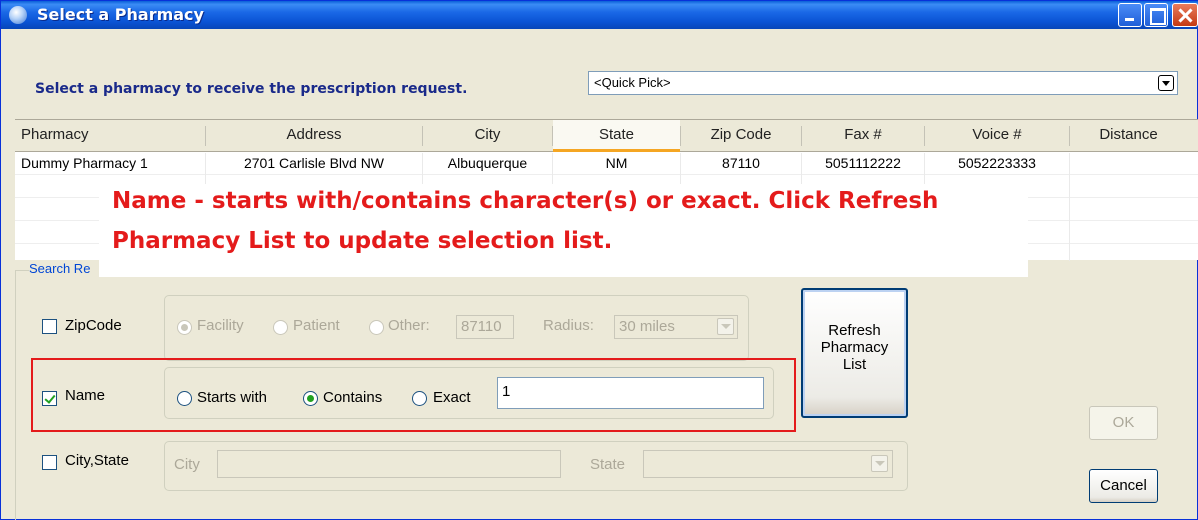 The width and height of the screenshot is (1198, 520). Describe the element at coordinates (883, 83) in the screenshot. I see `quick-pick-dropdown: <Quick Pick>` at that location.